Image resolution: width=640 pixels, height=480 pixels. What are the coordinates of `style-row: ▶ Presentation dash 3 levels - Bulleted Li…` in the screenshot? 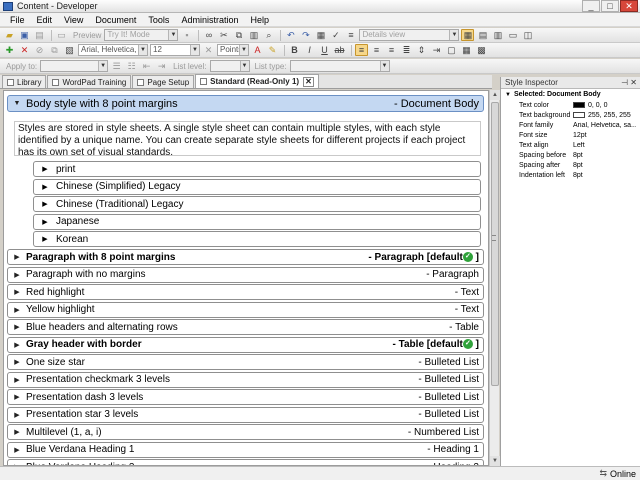 It's located at (245, 397).